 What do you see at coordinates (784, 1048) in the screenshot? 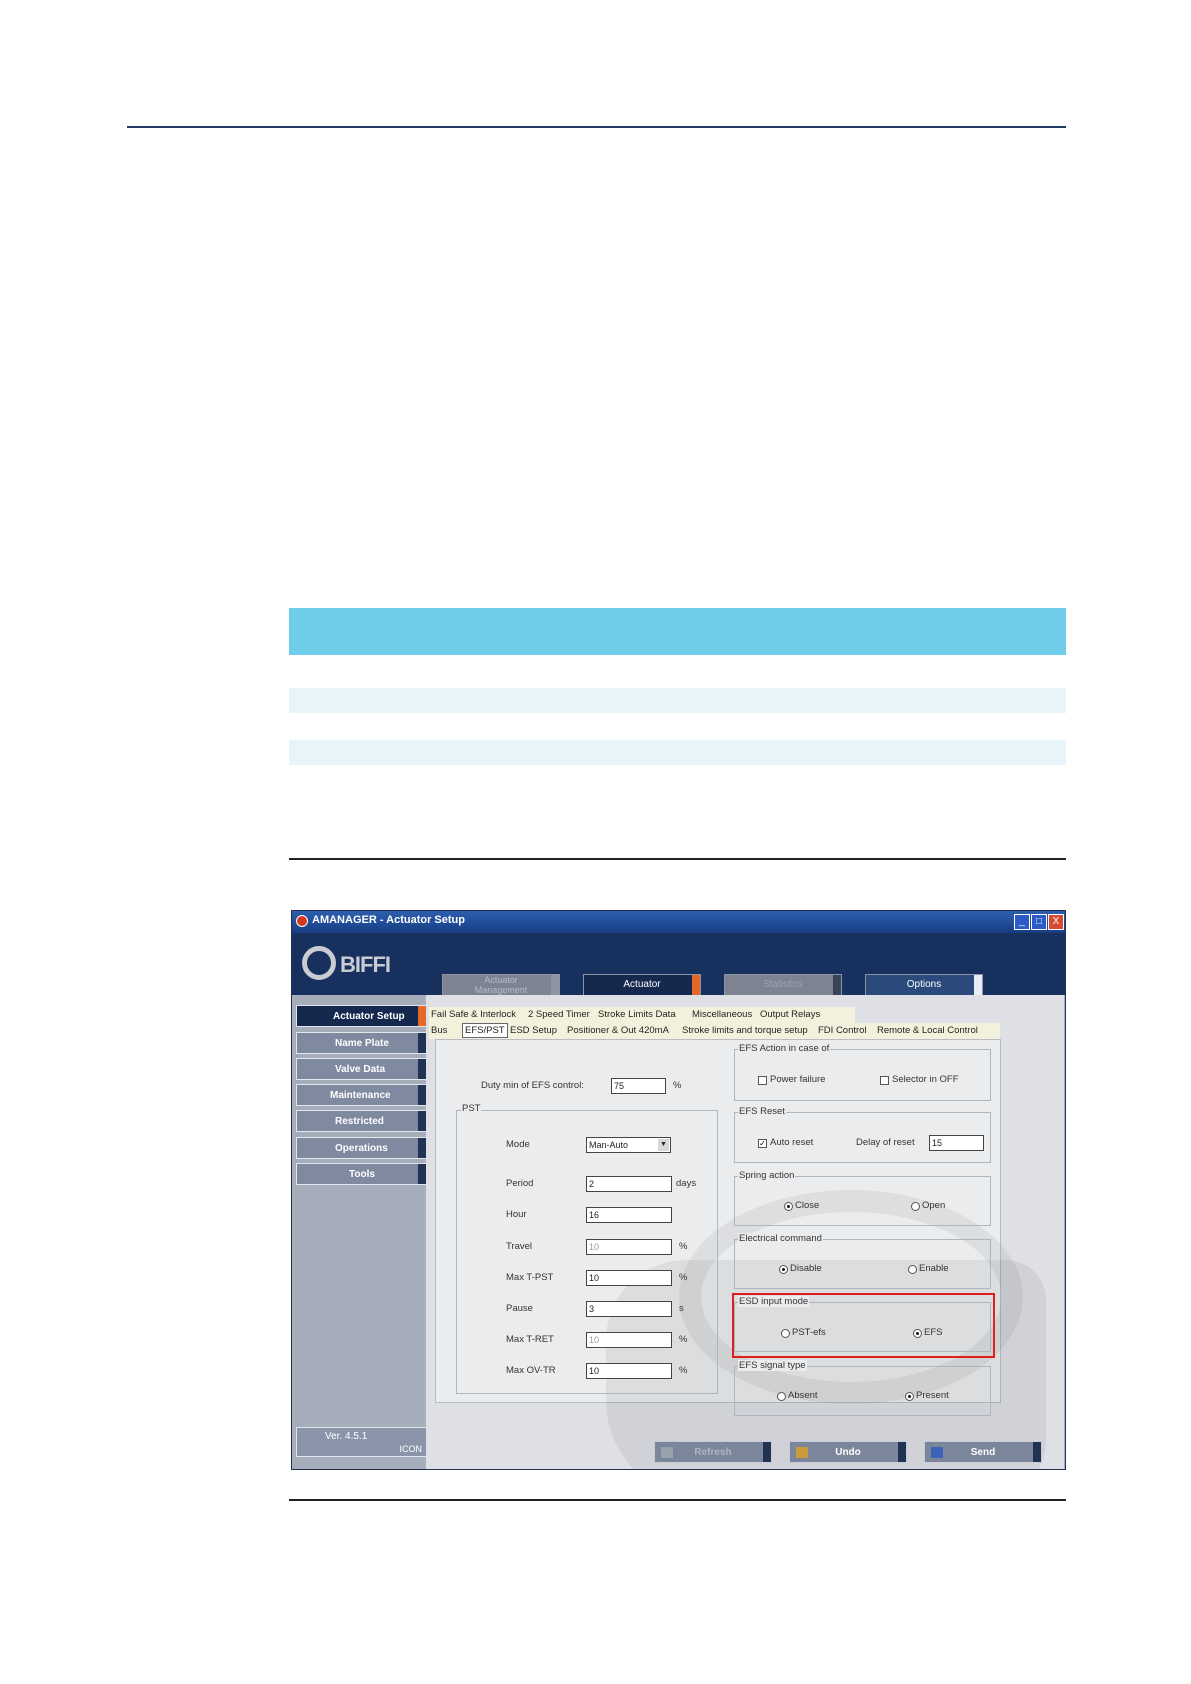
I see `efs-action-title: EFS Action in case of` at bounding box center [784, 1048].